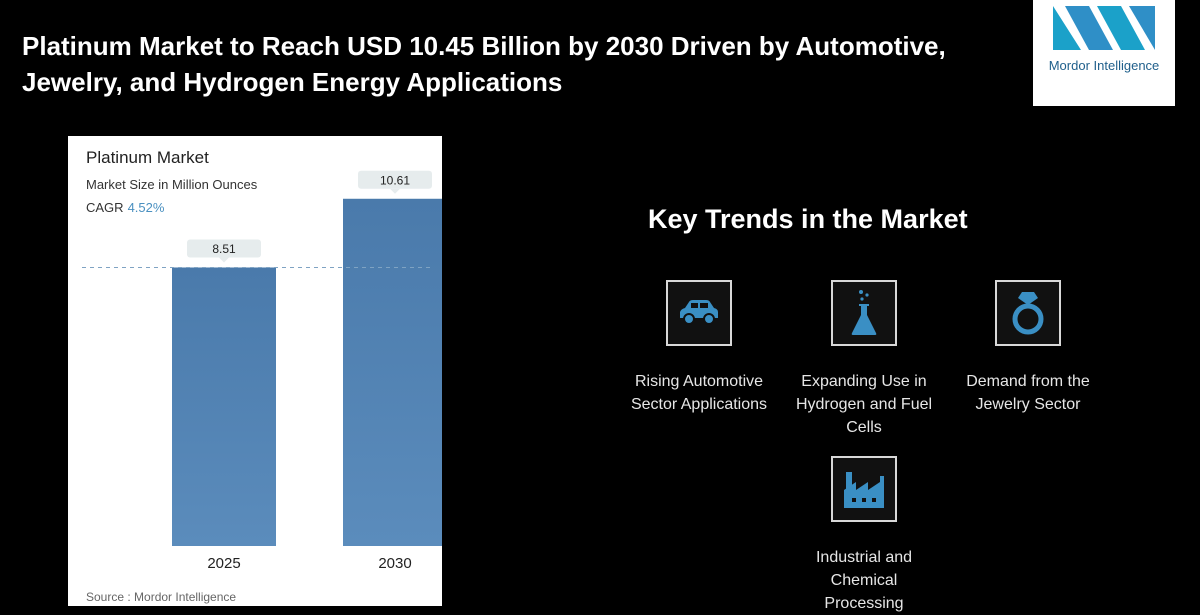 This screenshot has height=615, width=1200. What do you see at coordinates (161, 597) in the screenshot?
I see `chart-source: Source : Mordor Intelligence` at bounding box center [161, 597].